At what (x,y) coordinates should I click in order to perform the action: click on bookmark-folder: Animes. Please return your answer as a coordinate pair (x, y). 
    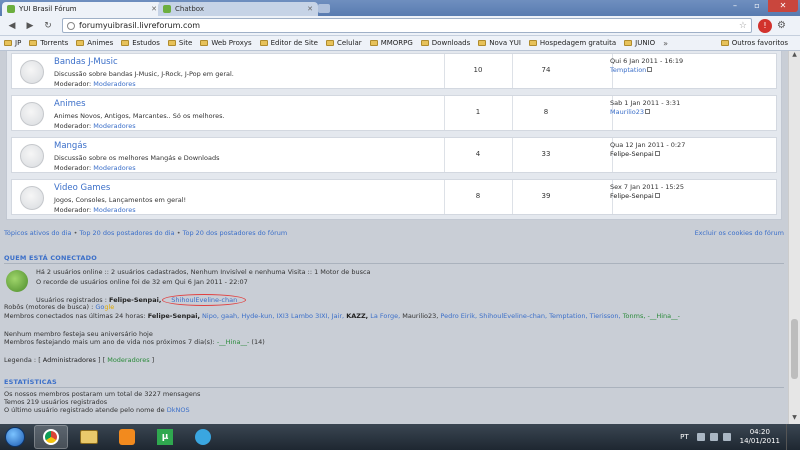
    Looking at the image, I should click on (94, 43).